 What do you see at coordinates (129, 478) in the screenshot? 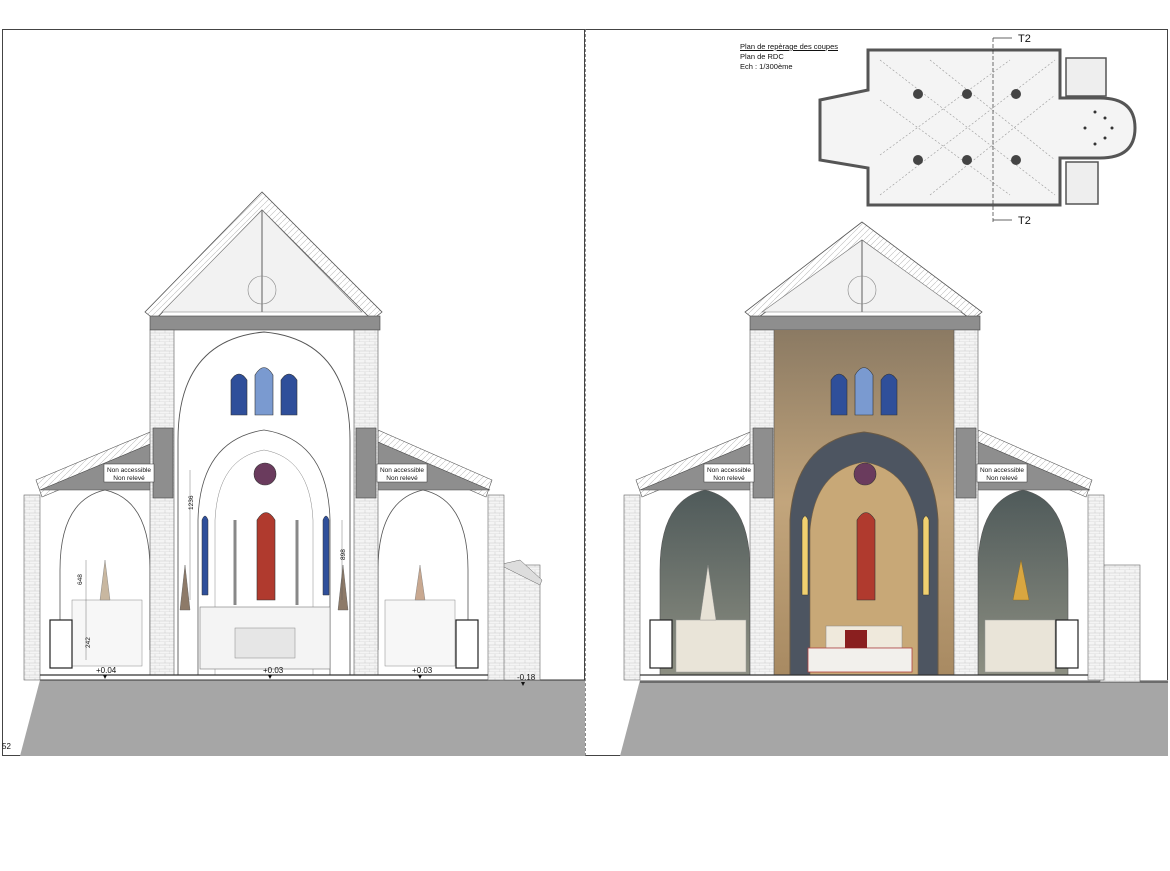
I see `left-aisle-note-2: Non relevé` at bounding box center [129, 478].